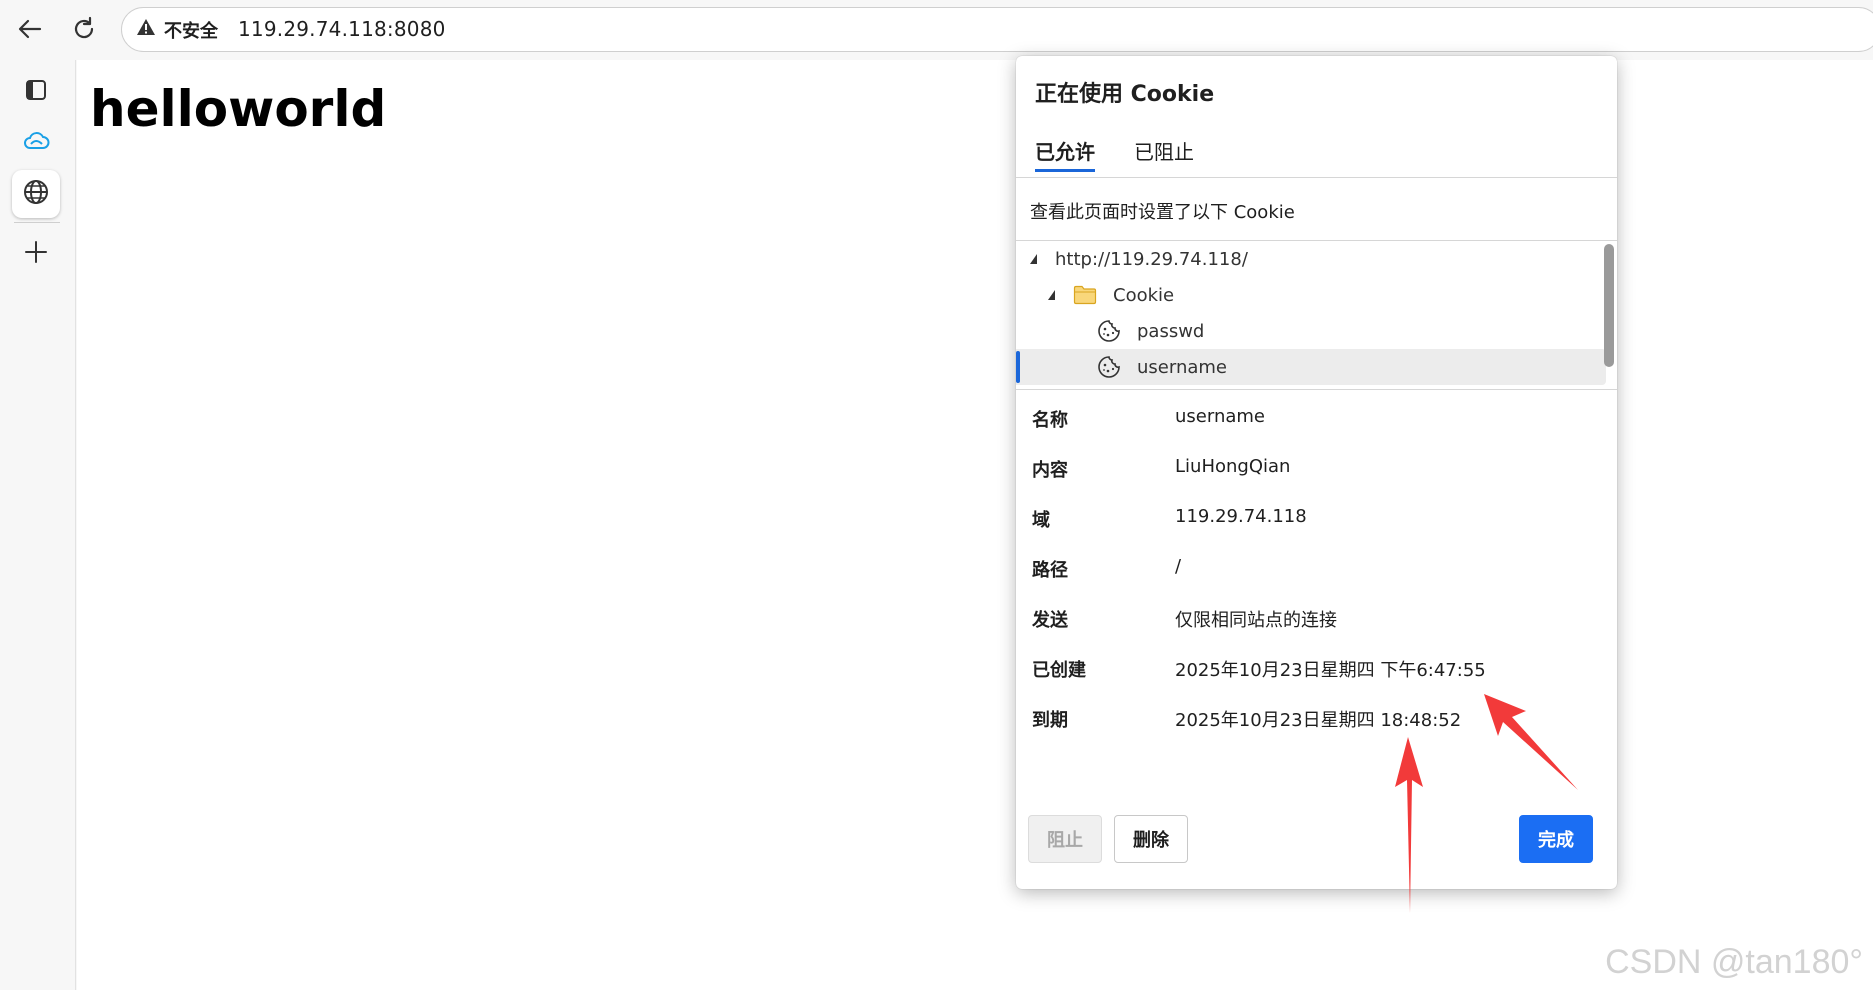  Describe the element at coordinates (238, 109) in the screenshot. I see `page-heading: helloworld` at that location.